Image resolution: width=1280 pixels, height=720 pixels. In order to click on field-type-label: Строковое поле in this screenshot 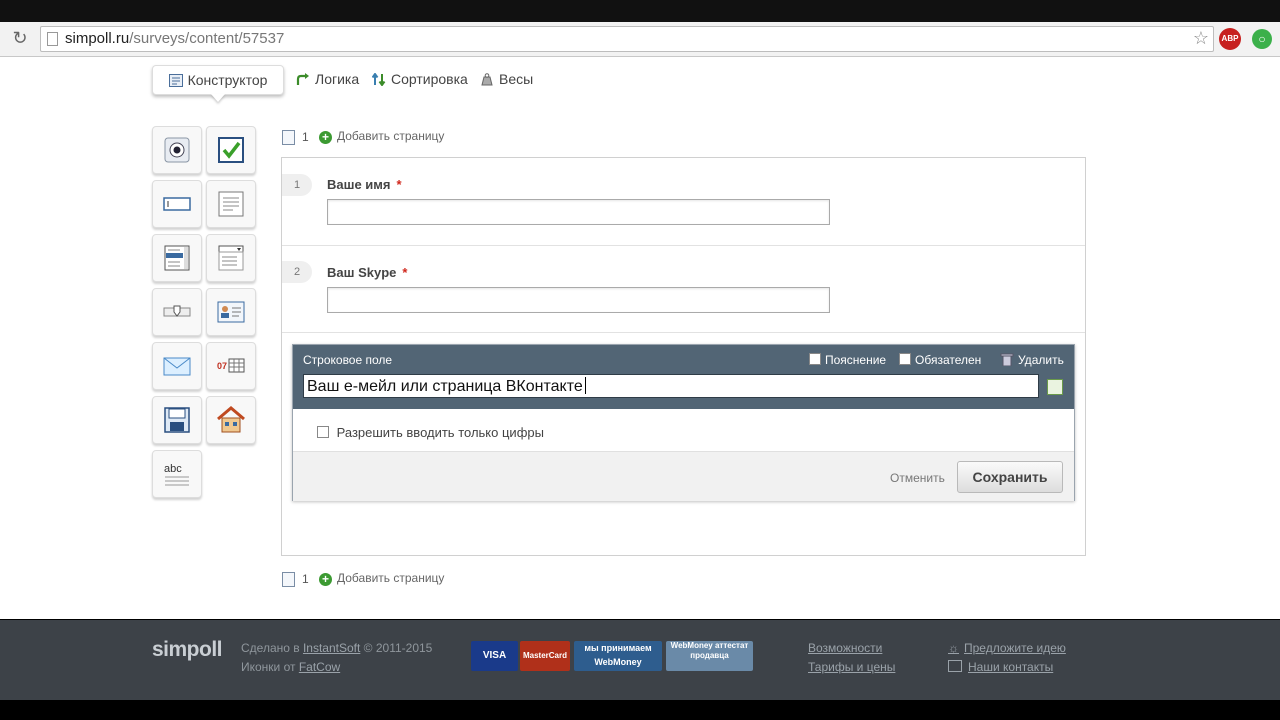, I will do `click(348, 360)`.